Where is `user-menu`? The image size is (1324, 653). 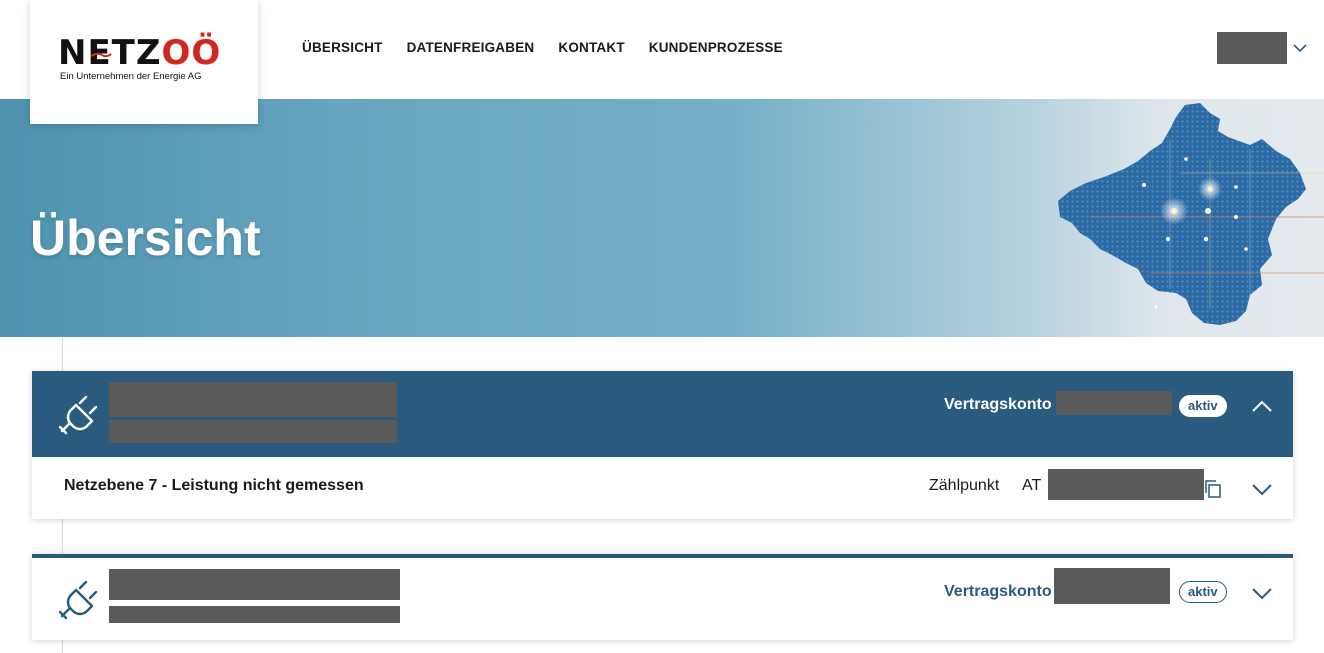
user-menu is located at coordinates (1262, 48).